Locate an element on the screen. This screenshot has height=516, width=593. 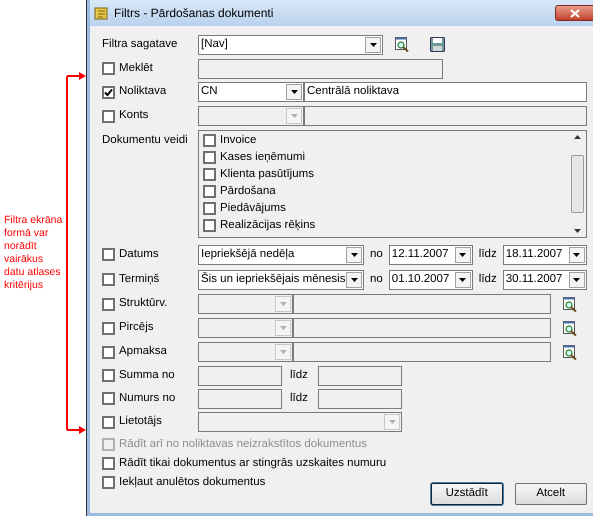
field-label: Meklēt is located at coordinates (136, 68).